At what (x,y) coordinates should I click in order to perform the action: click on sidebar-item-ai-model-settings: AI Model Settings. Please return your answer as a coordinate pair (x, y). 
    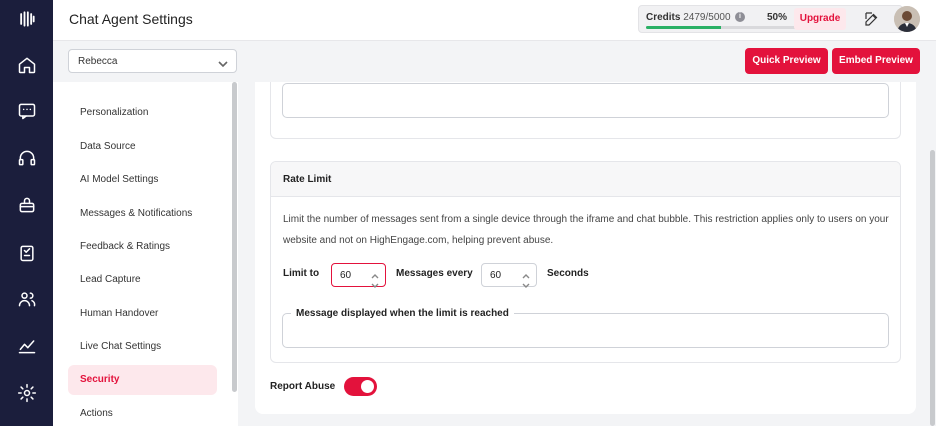
    Looking at the image, I should click on (142, 180).